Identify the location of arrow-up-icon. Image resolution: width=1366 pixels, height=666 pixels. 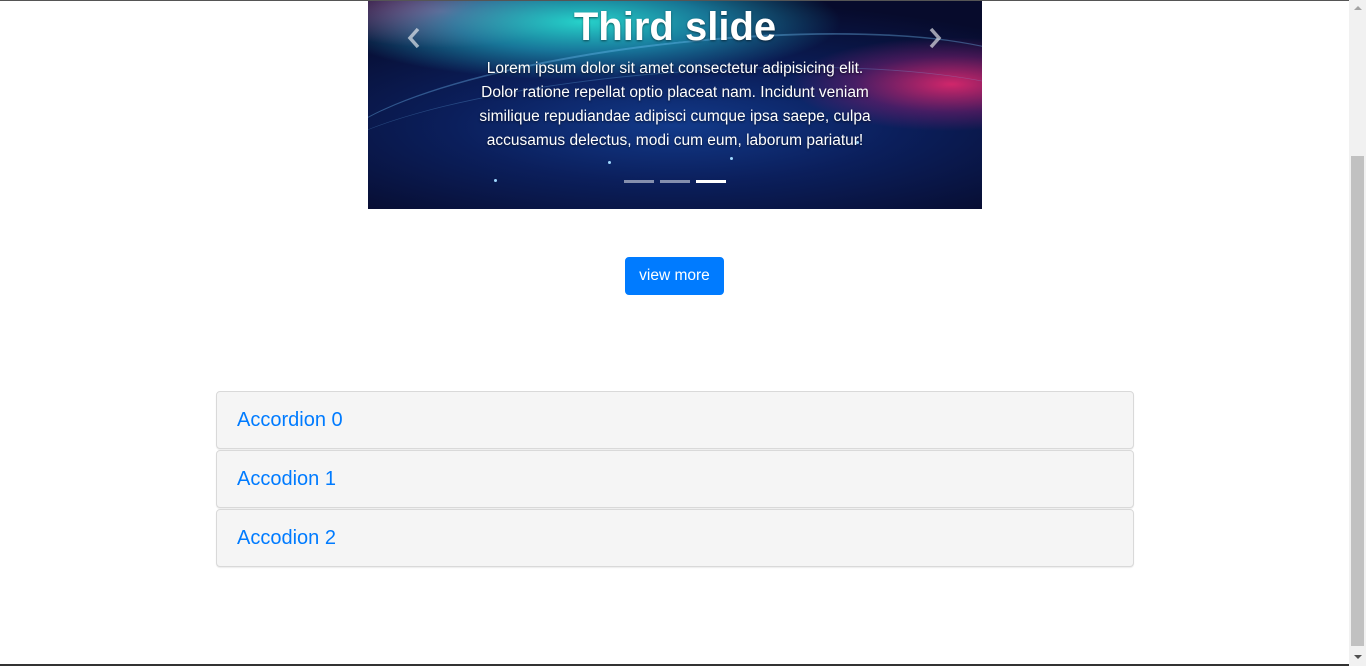
(1357, 8).